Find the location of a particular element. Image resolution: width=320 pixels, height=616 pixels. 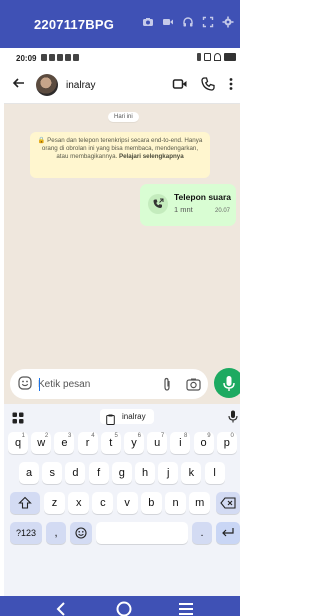

lock-icon: 🔒 is located at coordinates (41, 140).